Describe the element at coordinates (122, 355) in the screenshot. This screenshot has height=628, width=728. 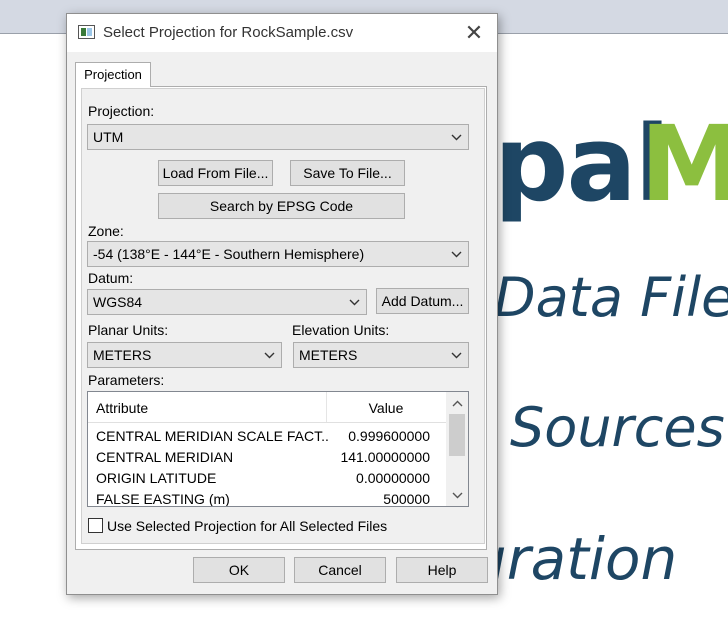
I see `planar-units-value: METERS` at that location.